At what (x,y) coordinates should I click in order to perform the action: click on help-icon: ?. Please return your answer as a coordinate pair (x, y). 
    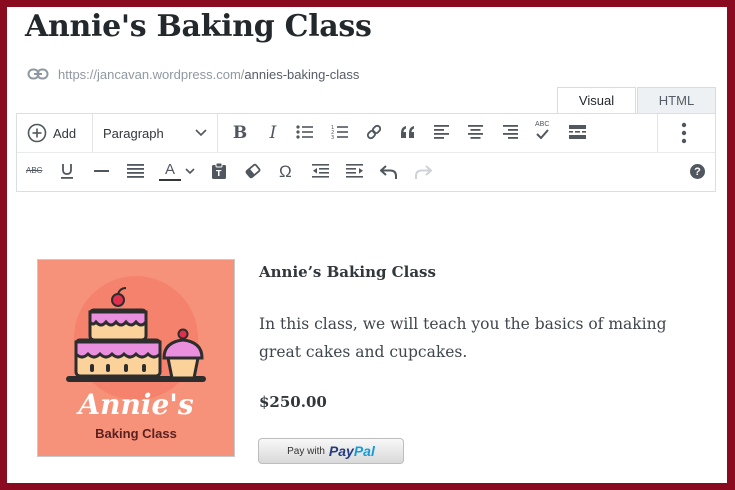
    Looking at the image, I should click on (697, 171).